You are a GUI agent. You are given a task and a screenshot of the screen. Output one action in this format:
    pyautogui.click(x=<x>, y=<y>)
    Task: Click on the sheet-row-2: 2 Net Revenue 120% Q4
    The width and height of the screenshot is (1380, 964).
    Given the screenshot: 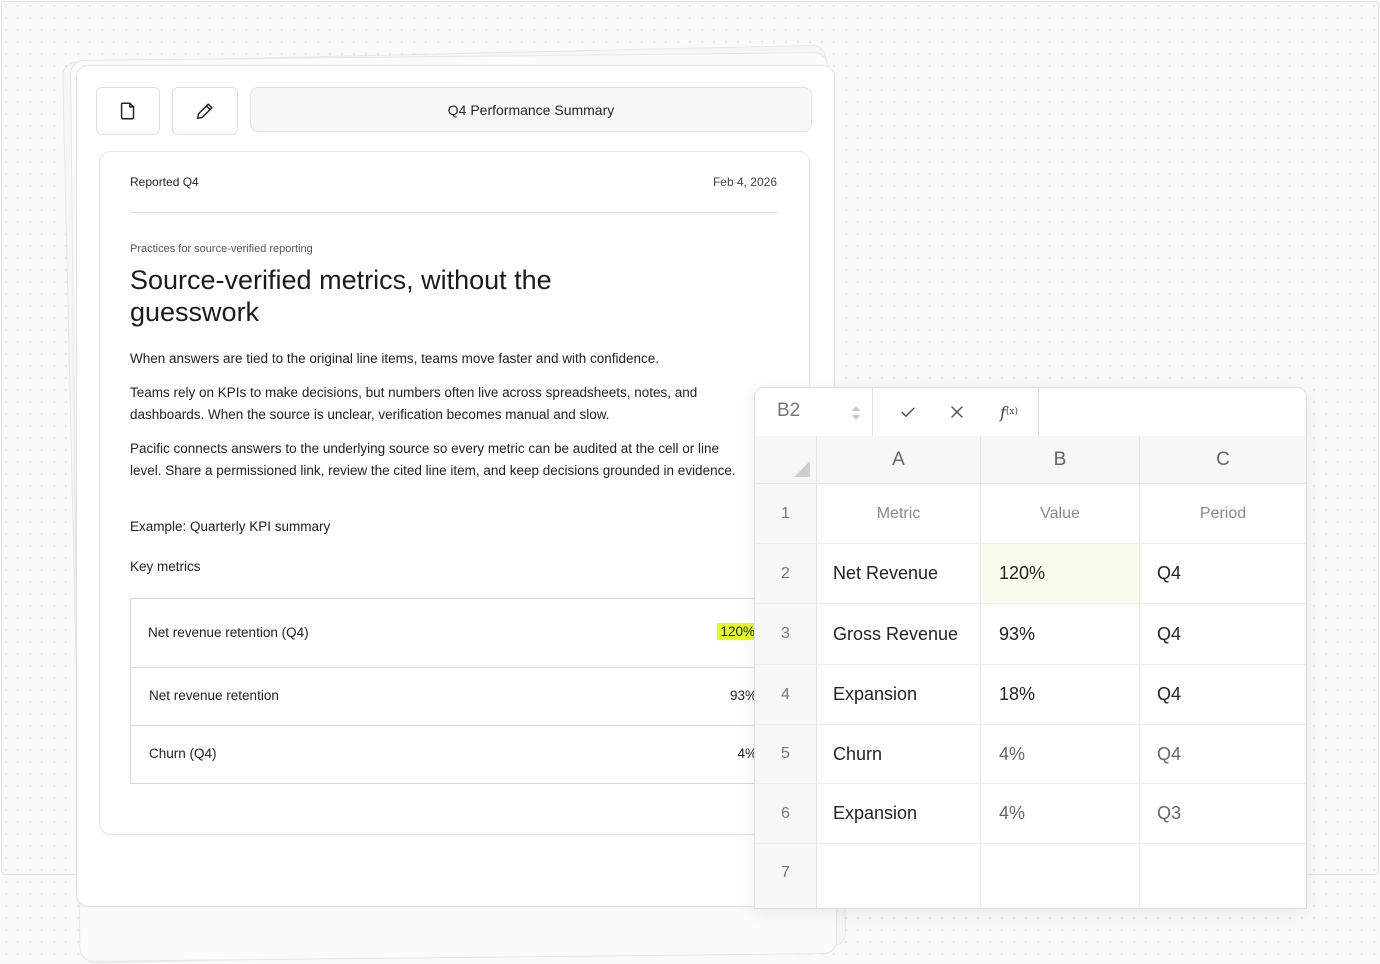 What is the action you would take?
    pyautogui.click(x=1030, y=574)
    